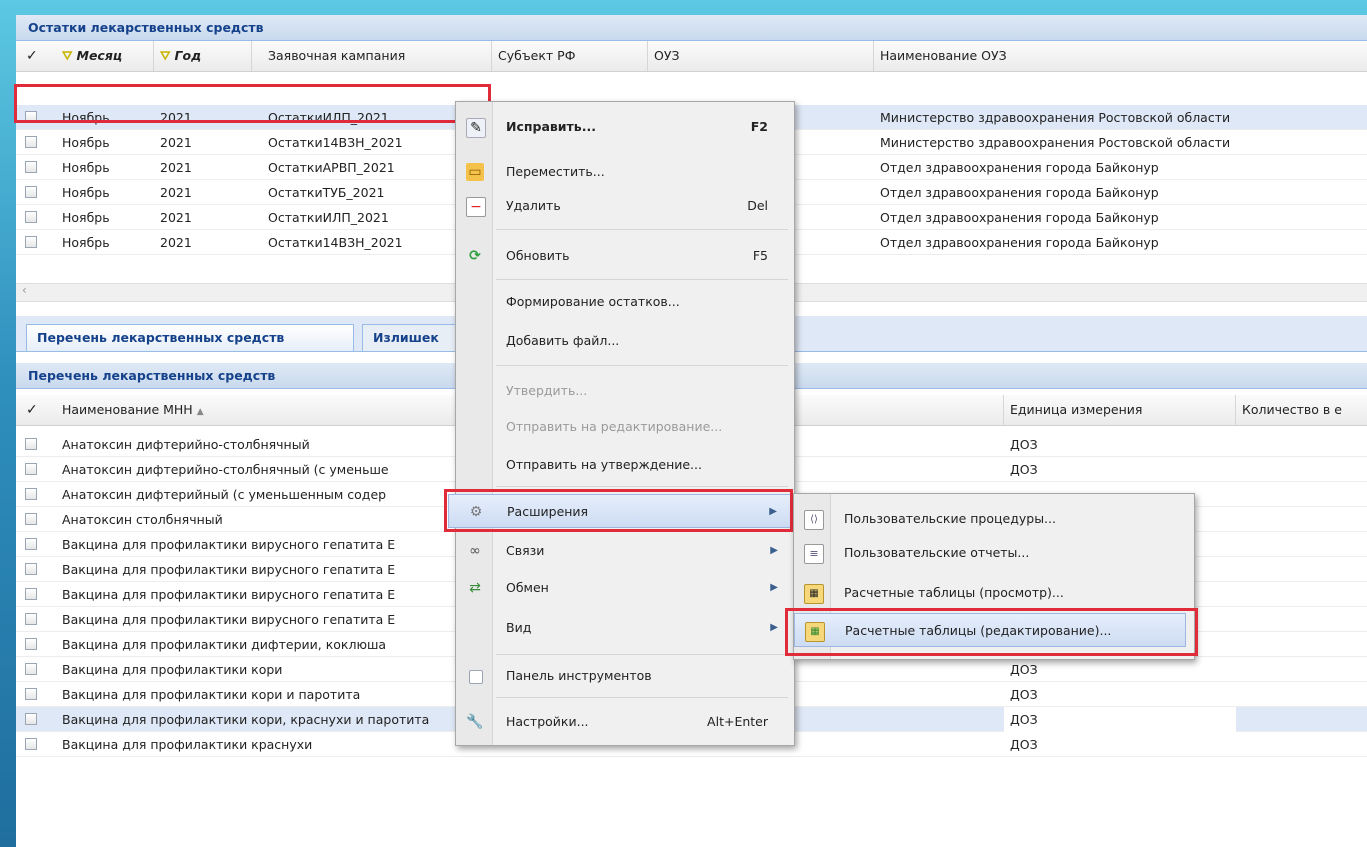  Describe the element at coordinates (203, 56) in the screenshot. I see `col-year: ⛛ Год` at that location.